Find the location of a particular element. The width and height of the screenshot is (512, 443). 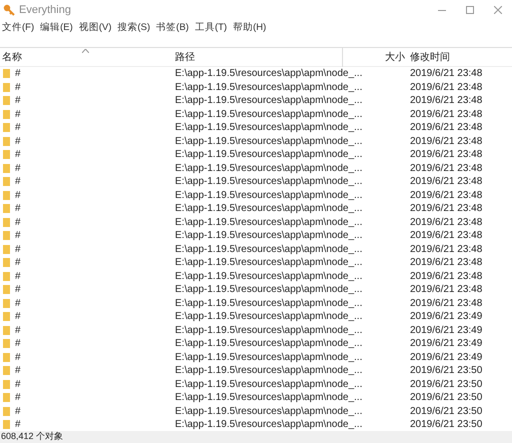

menu-item: 帮助(H) is located at coordinates (249, 28).